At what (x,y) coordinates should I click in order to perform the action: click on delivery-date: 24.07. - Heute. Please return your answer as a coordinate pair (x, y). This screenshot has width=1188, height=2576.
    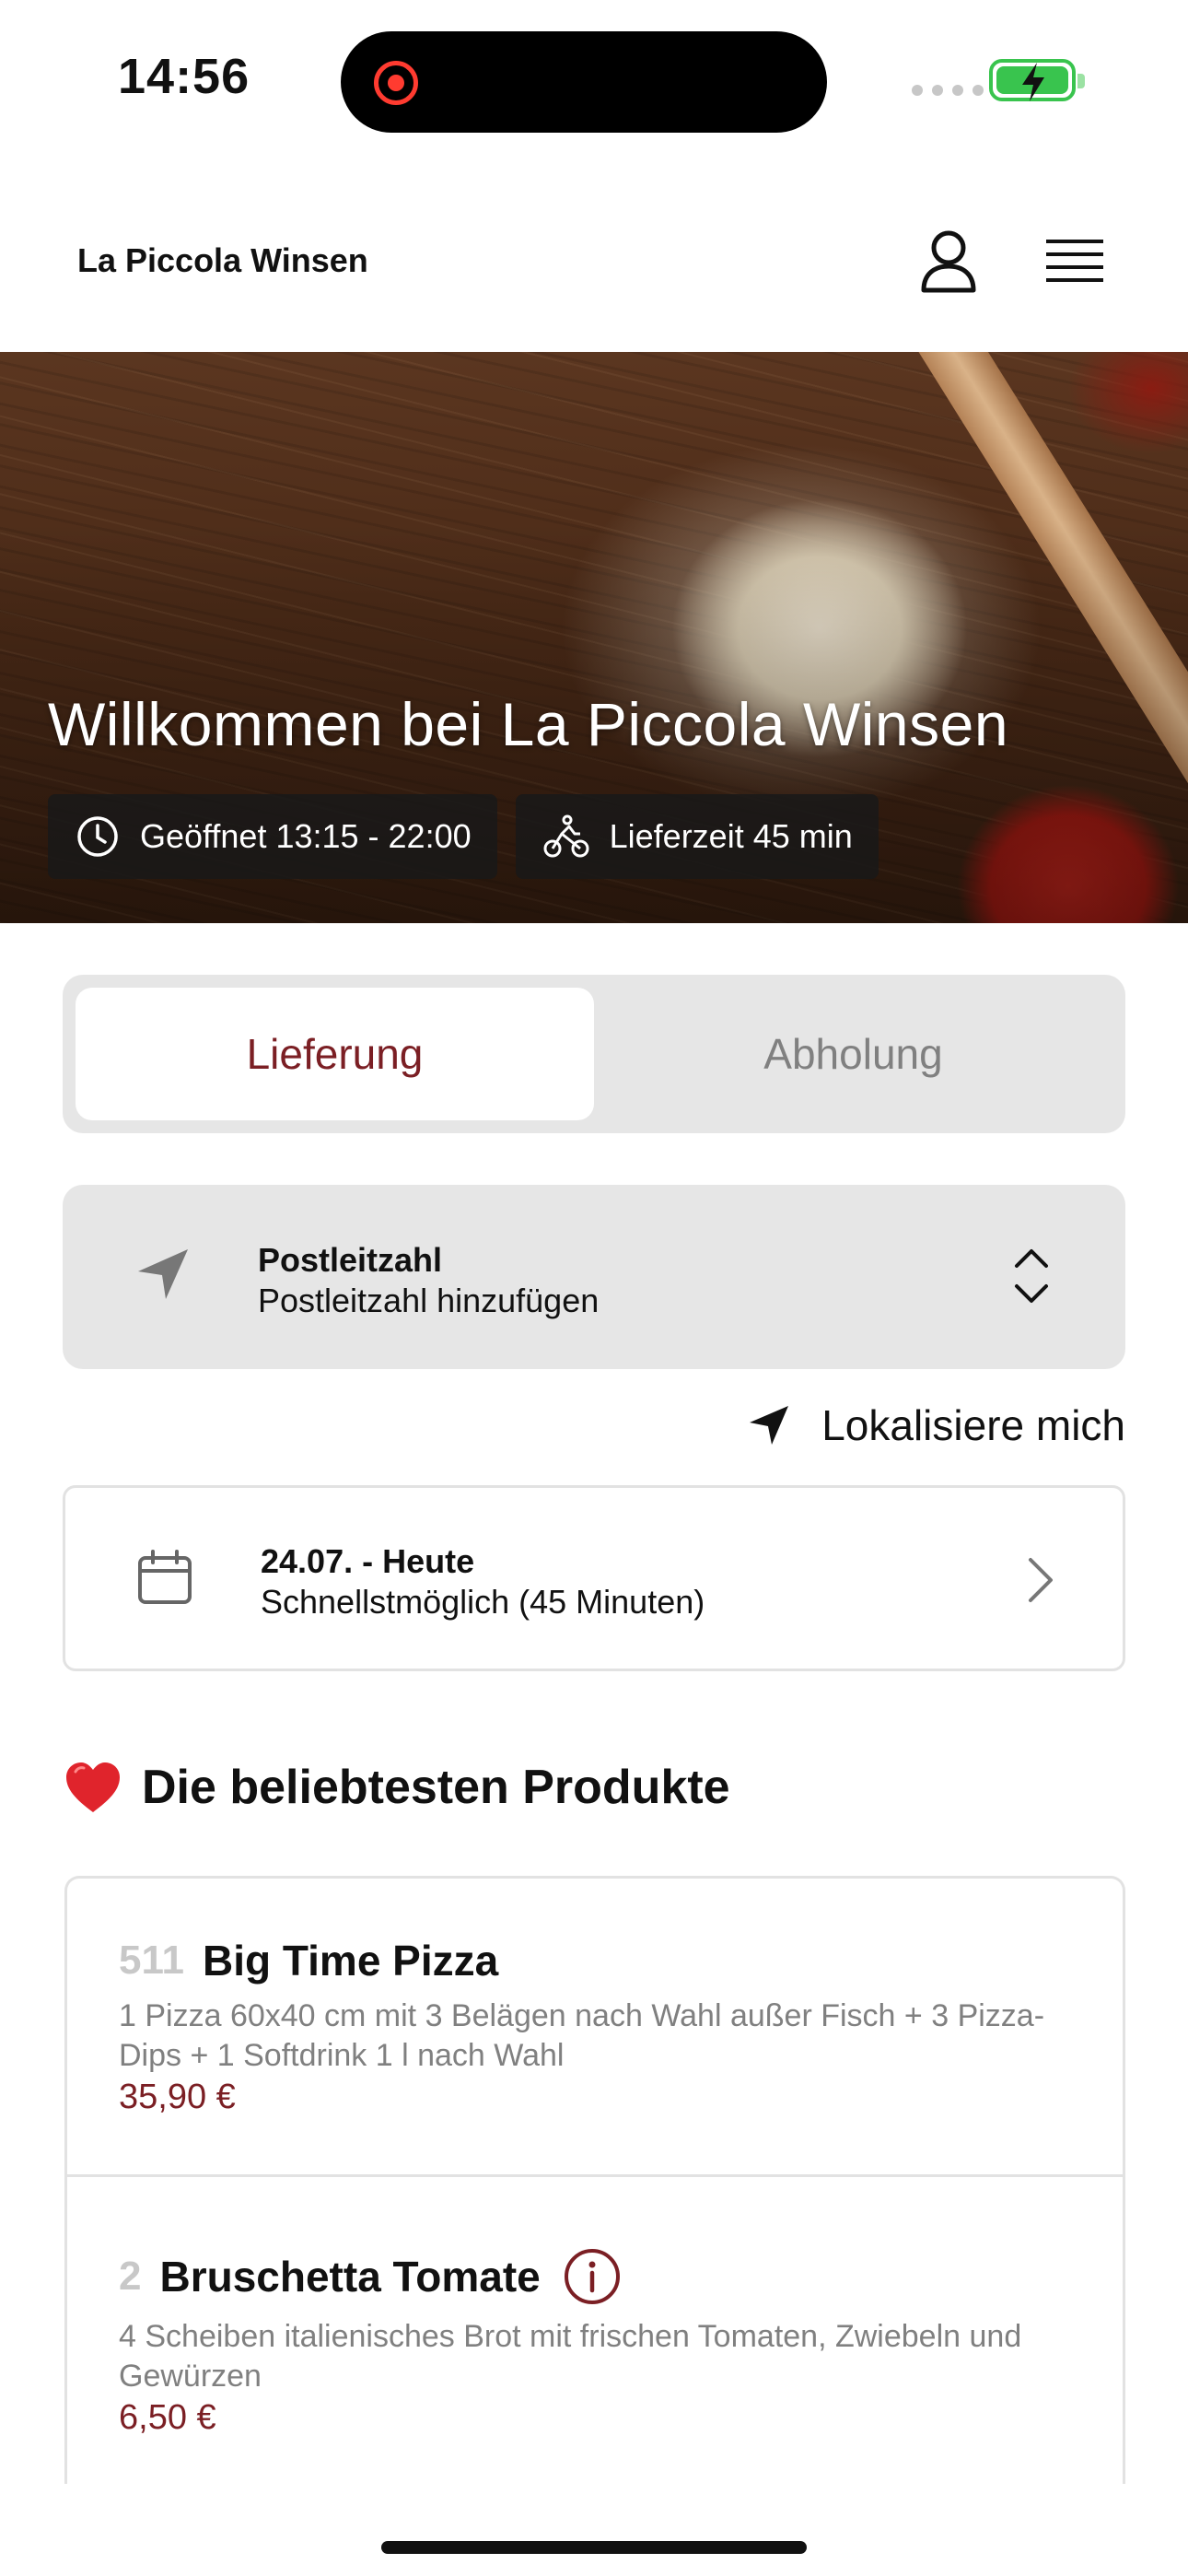
    Looking at the image, I should click on (368, 1561).